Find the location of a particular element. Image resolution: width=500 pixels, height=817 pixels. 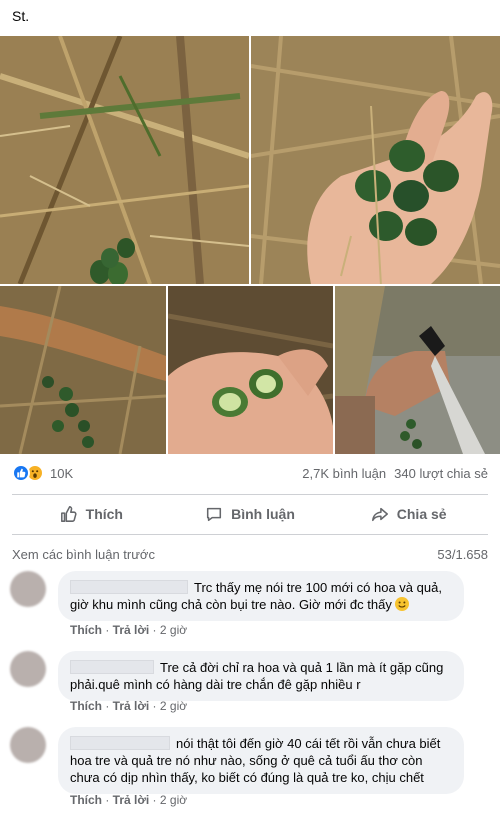

comment-count: 2,7K bình luận is located at coordinates (344, 473).